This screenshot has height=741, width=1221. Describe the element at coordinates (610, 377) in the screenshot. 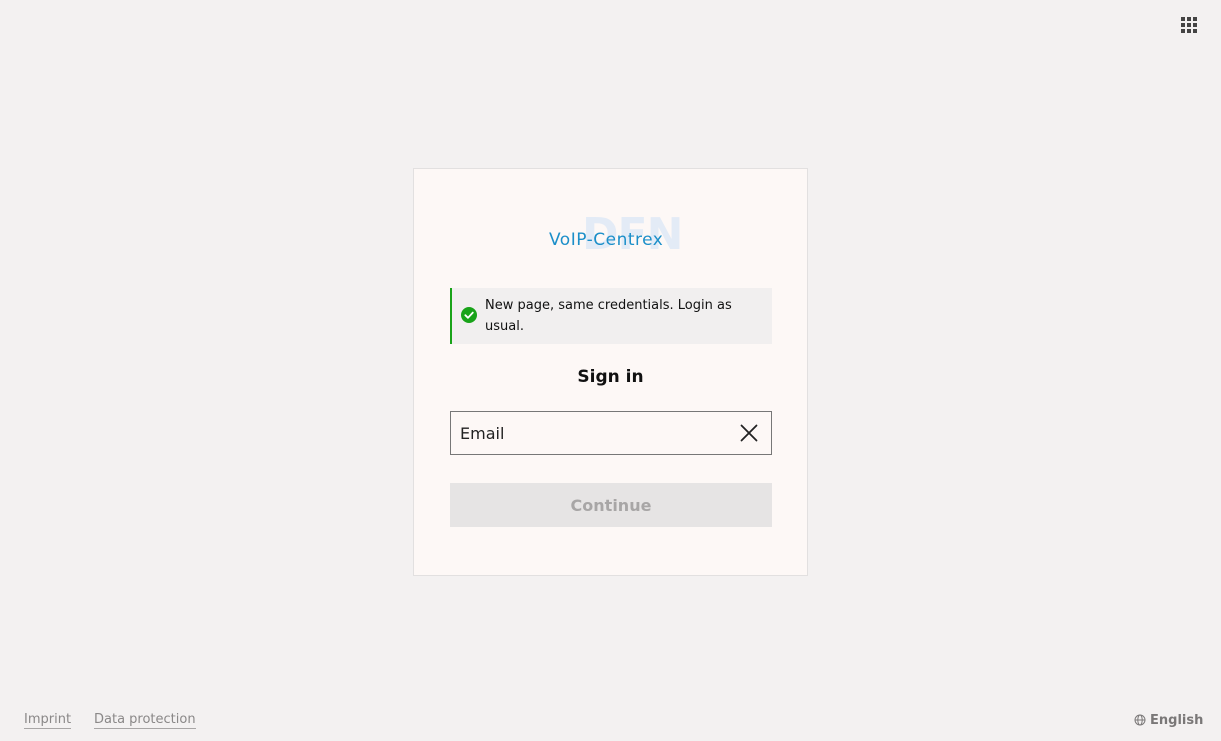

I see `signin-title: Sign in` at that location.